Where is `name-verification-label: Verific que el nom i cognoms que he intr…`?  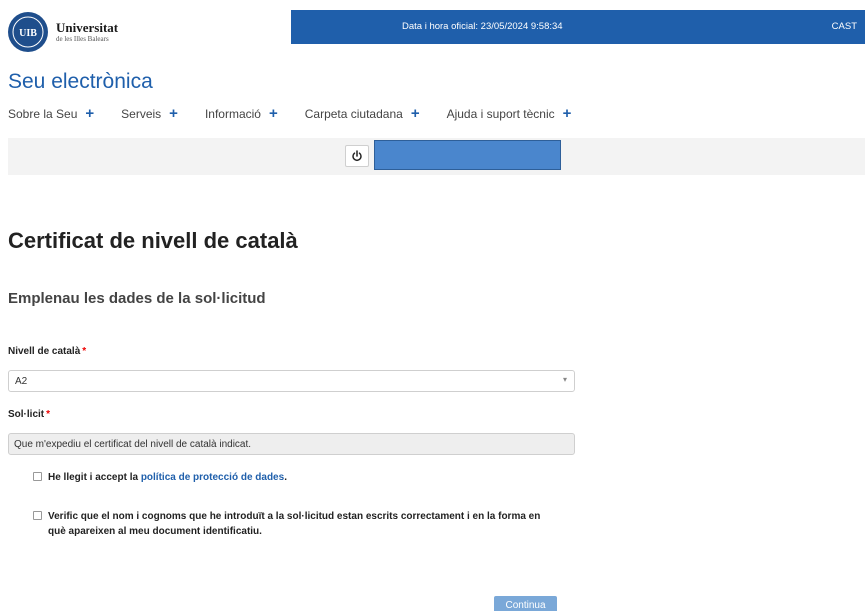 name-verification-label: Verific que el nom i cognoms que he intr… is located at coordinates (294, 524).